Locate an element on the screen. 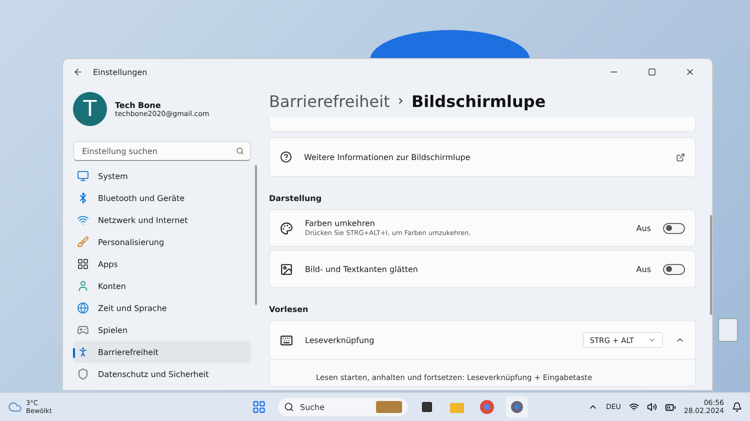 The height and width of the screenshot is (421, 750). maximize-icon is located at coordinates (652, 72).